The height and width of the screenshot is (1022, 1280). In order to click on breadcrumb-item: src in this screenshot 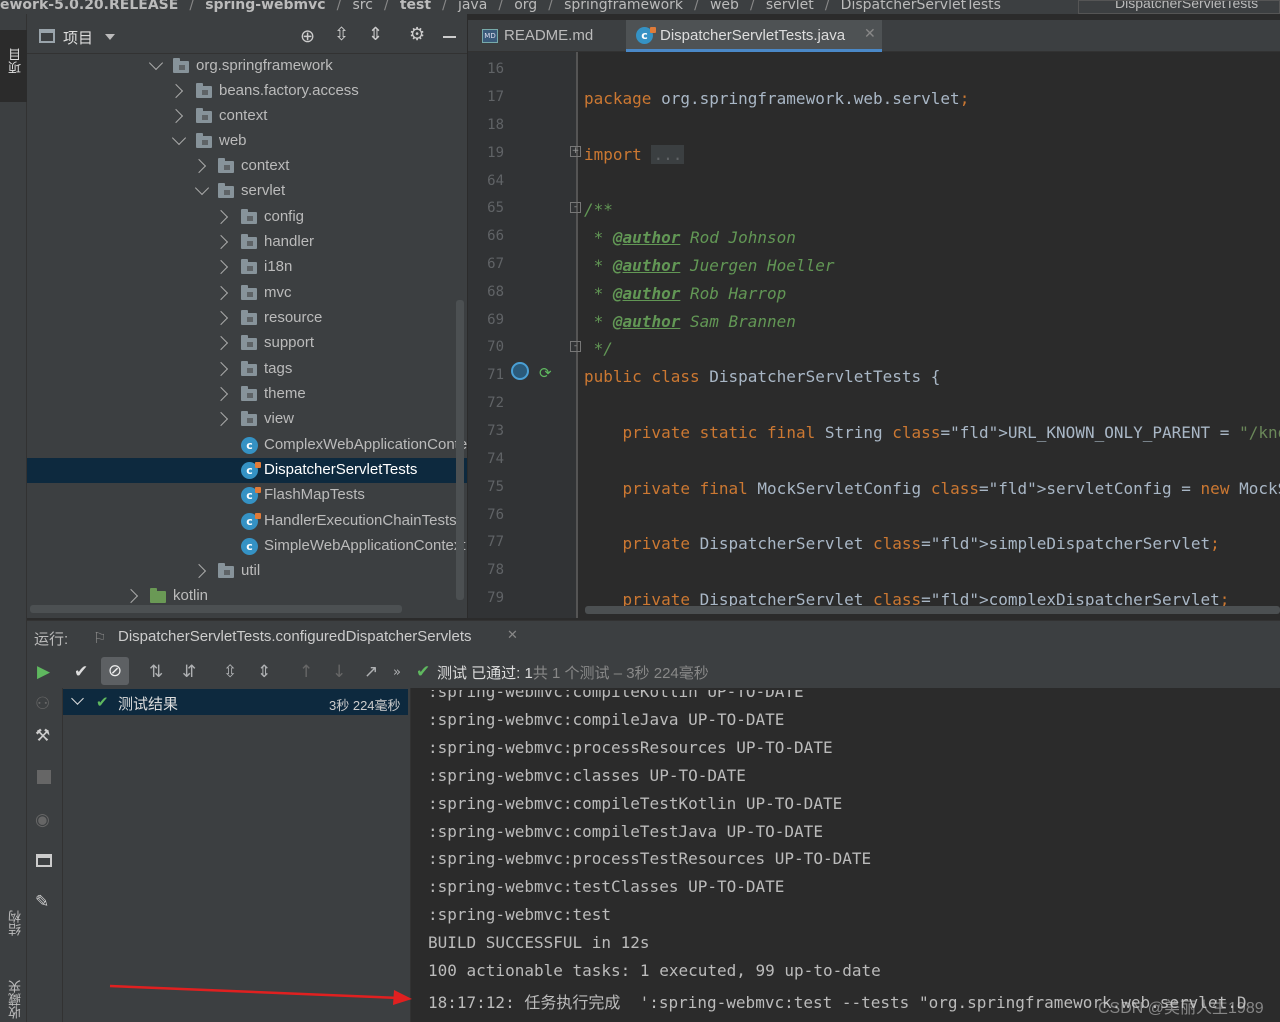, I will do `click(362, 6)`.